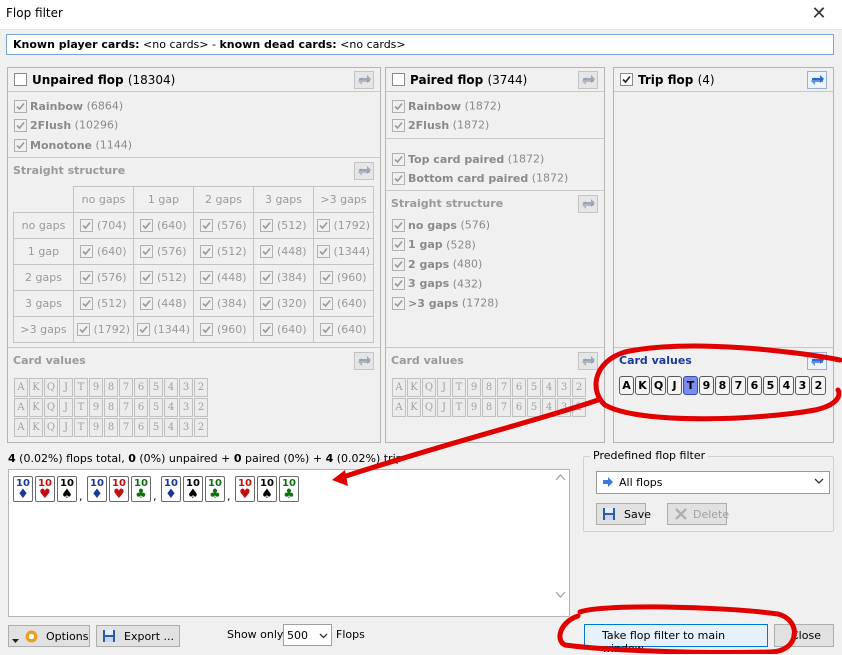 The image size is (842, 655). What do you see at coordinates (626, 79) in the screenshot?
I see `trip-flop-checkbox` at bounding box center [626, 79].